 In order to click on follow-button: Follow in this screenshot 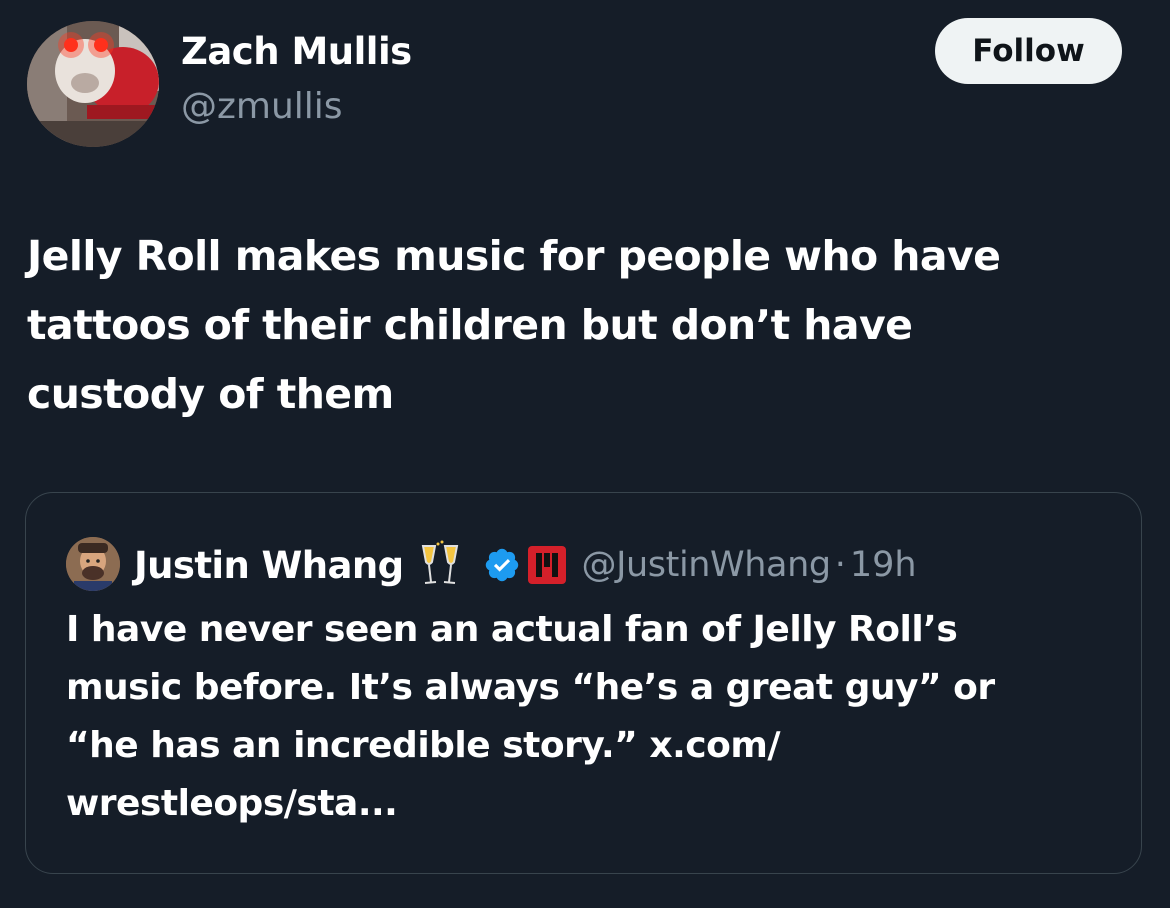, I will do `click(1028, 51)`.